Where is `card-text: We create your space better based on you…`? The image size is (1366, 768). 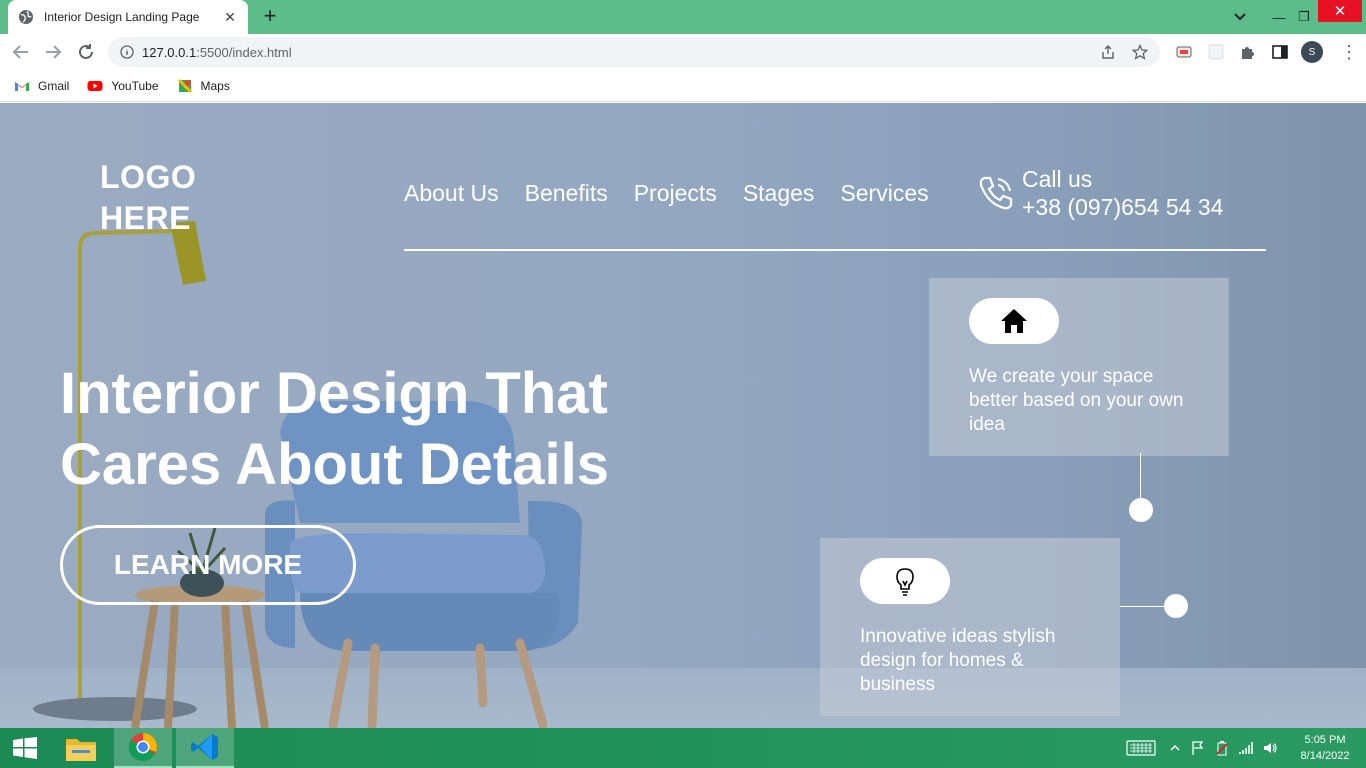 card-text: We create your space better based on you… is located at coordinates (1076, 400).